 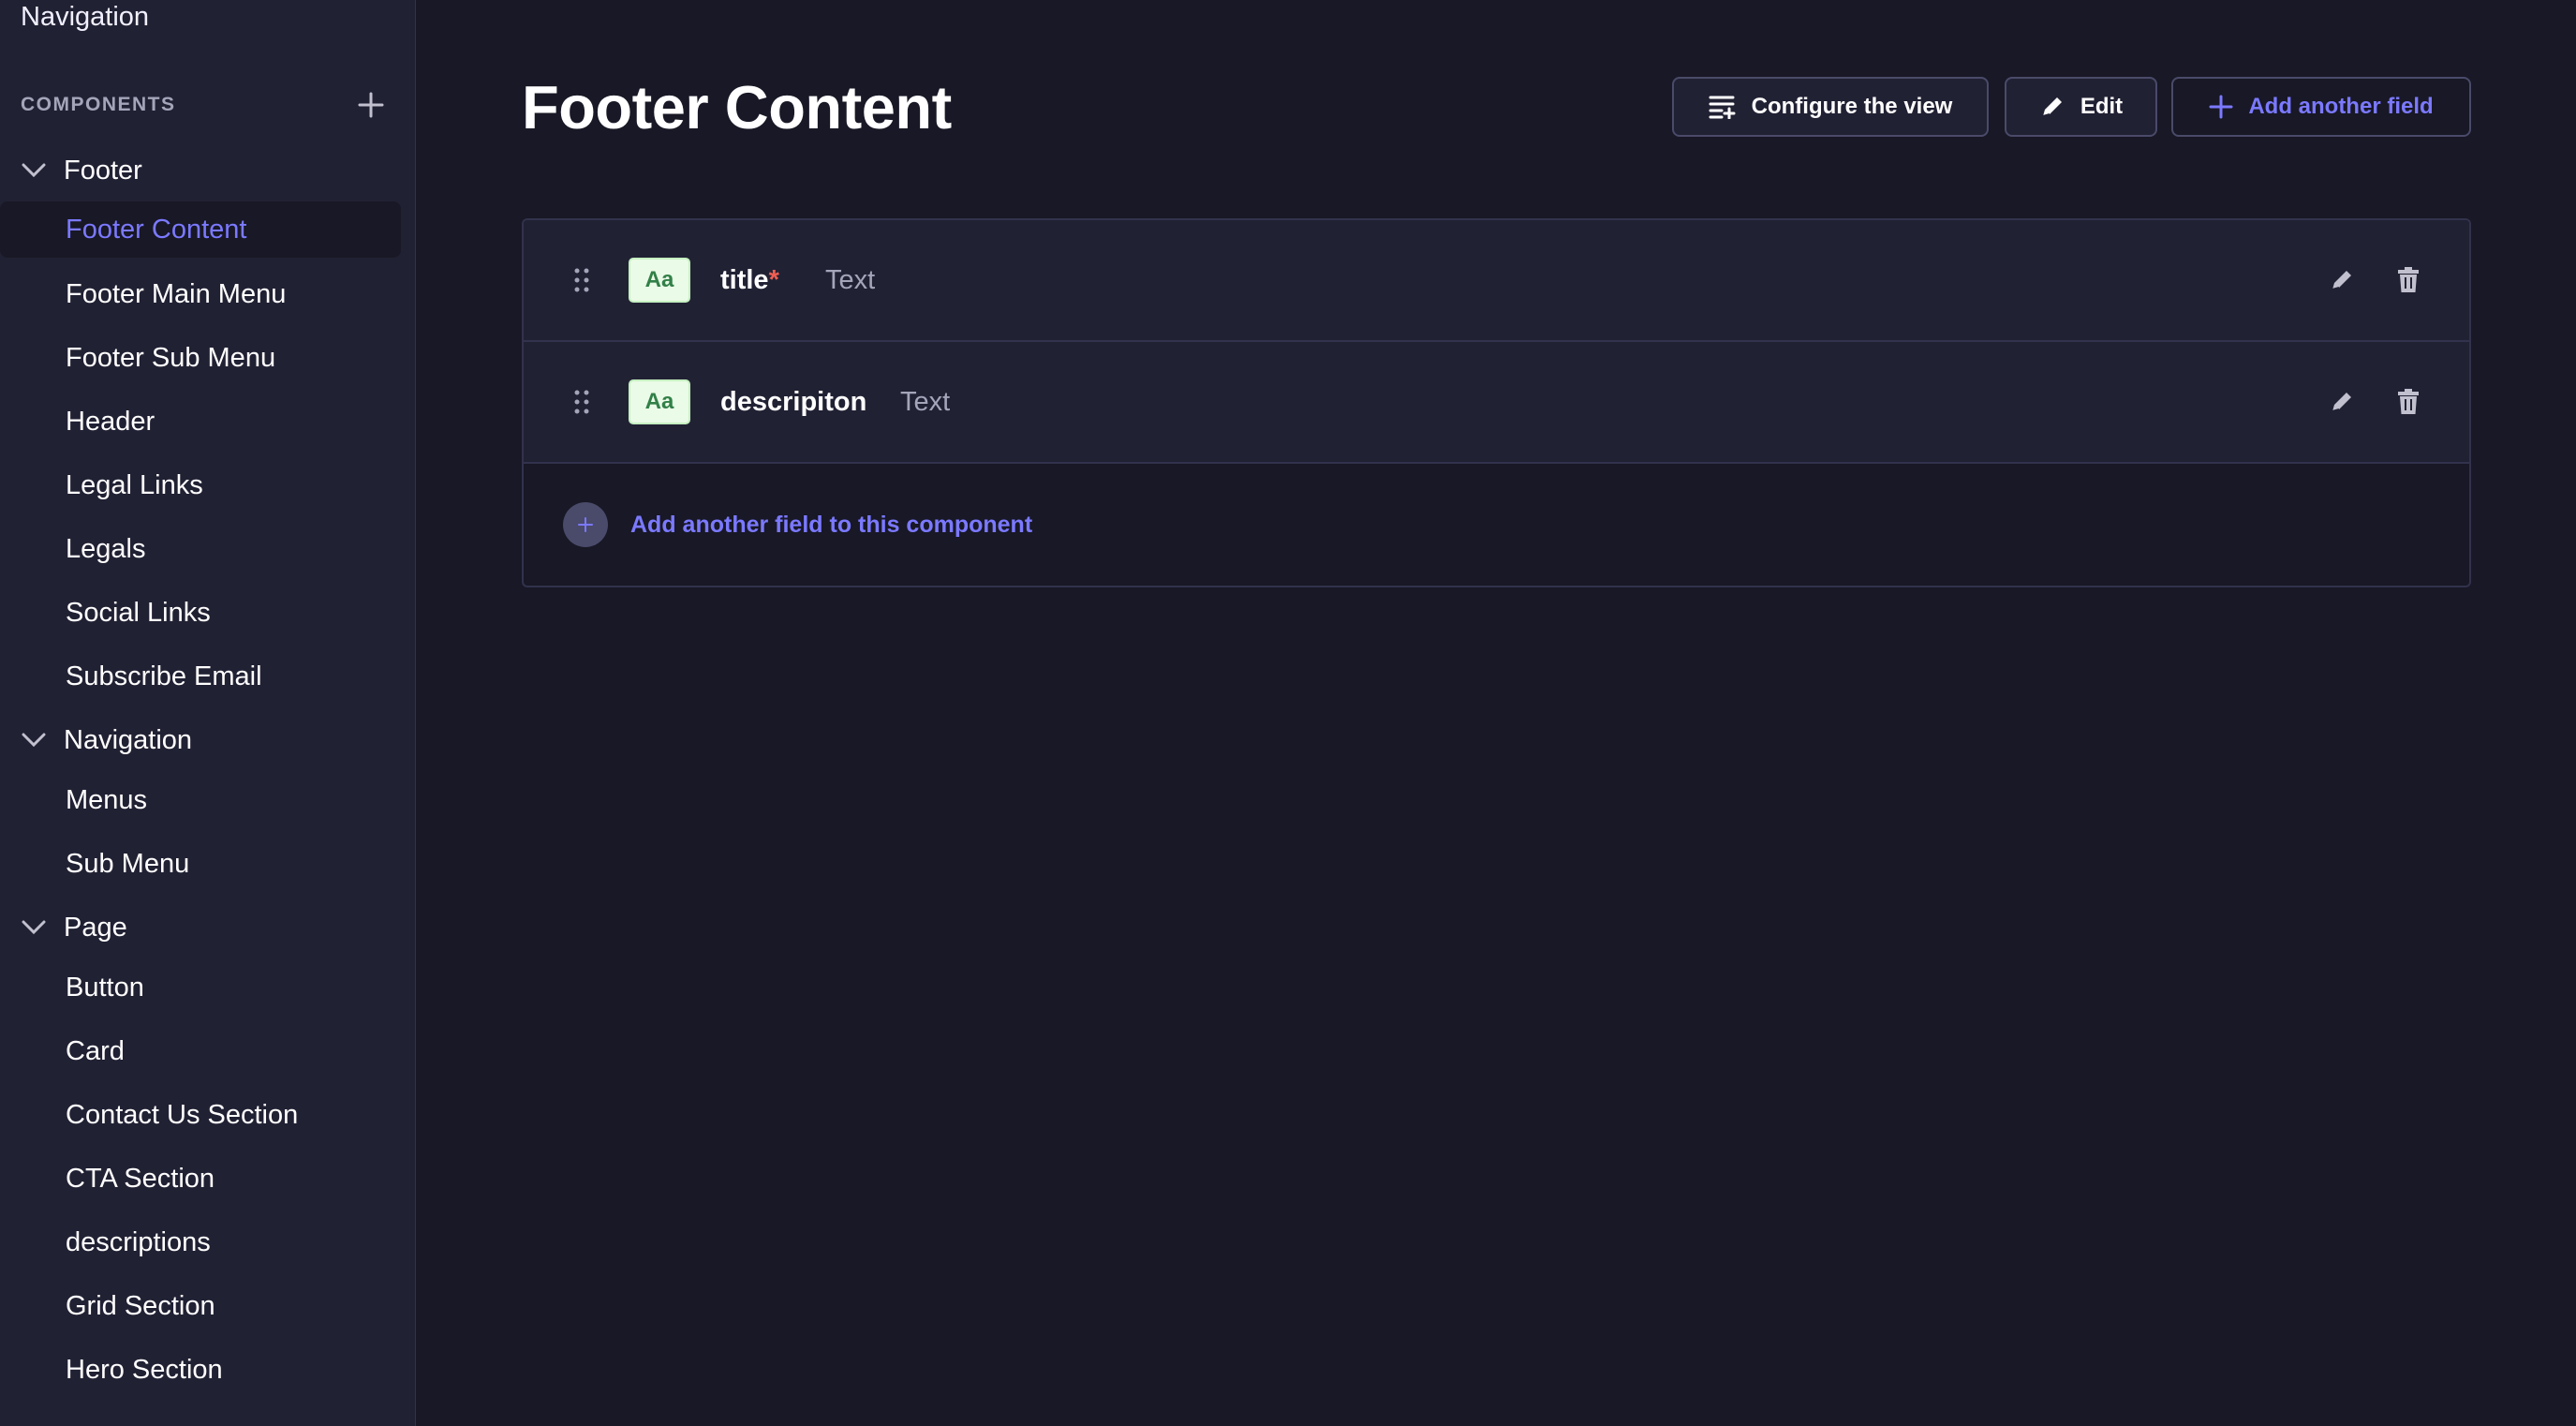 What do you see at coordinates (201, 987) in the screenshot?
I see `sidebar-item-button: Button` at bounding box center [201, 987].